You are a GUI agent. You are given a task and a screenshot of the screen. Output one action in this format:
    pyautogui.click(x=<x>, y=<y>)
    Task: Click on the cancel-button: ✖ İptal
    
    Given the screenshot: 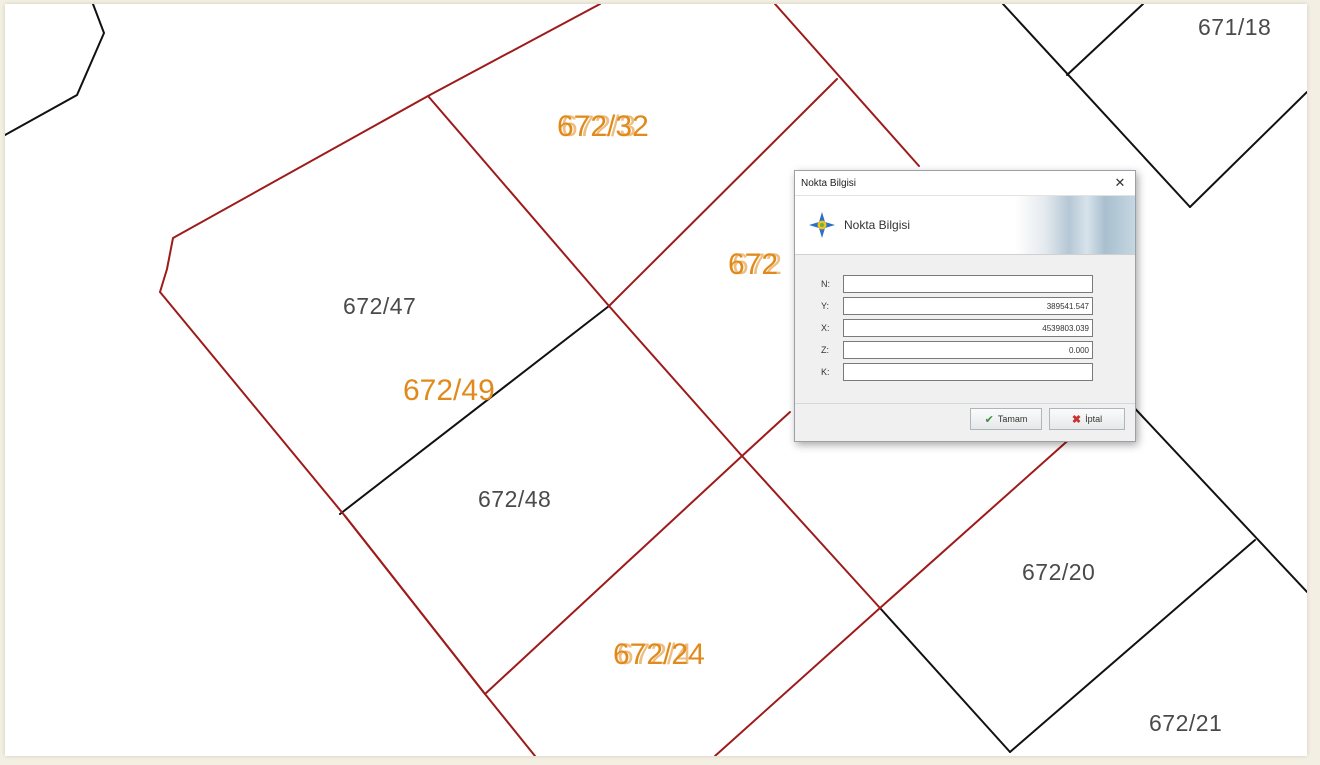 What is the action you would take?
    pyautogui.click(x=1087, y=419)
    